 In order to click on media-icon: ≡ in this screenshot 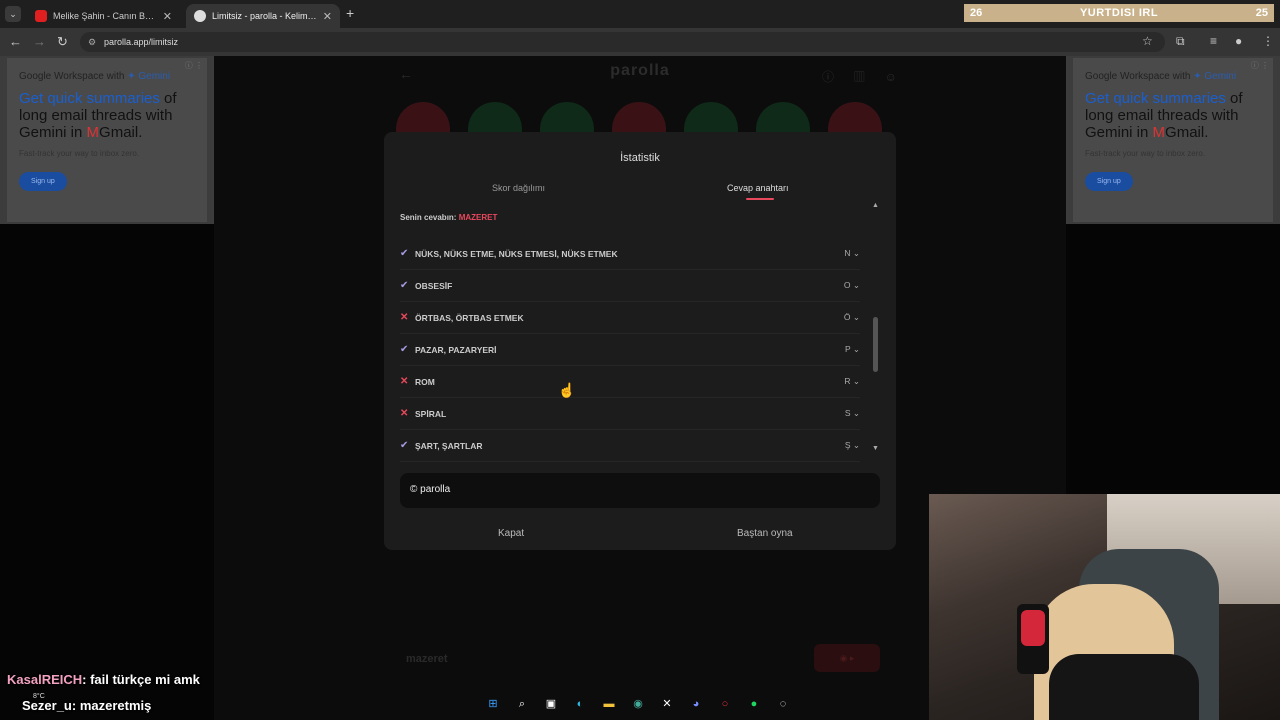, I will do `click(1213, 41)`.